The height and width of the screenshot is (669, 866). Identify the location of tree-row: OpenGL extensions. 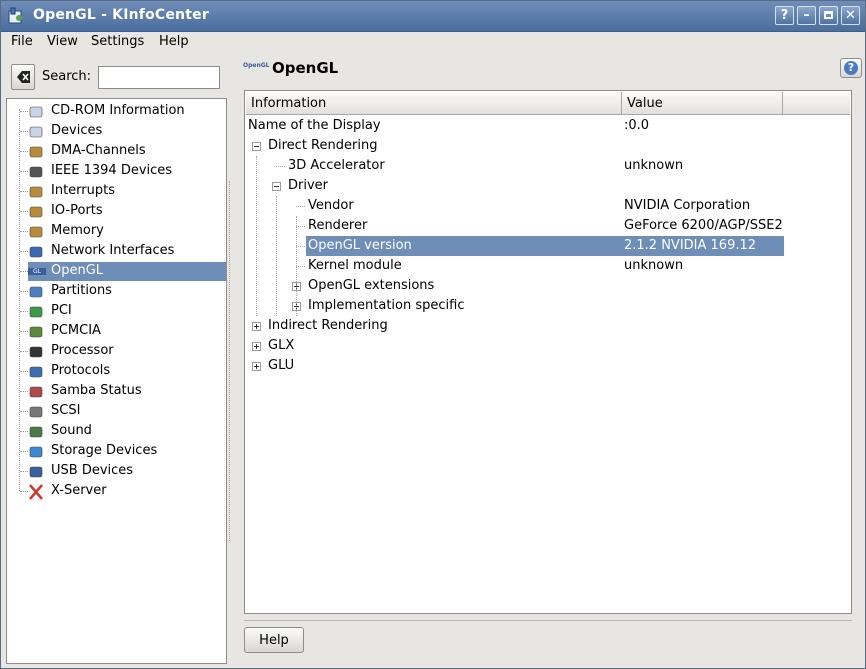
(548, 286).